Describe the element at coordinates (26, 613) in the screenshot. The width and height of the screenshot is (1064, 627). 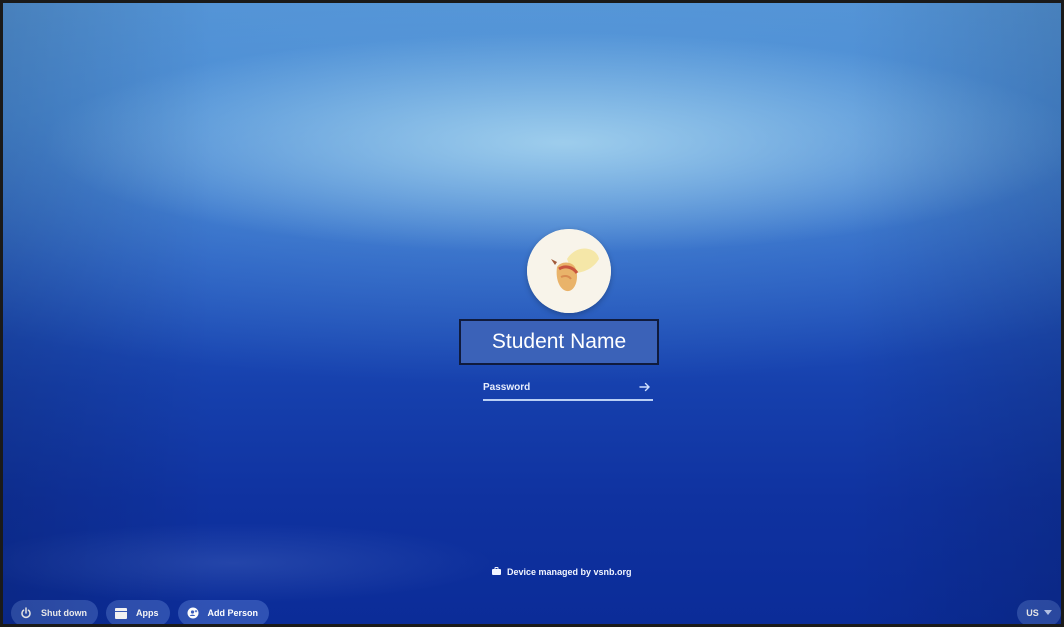
I see `power-icon` at that location.